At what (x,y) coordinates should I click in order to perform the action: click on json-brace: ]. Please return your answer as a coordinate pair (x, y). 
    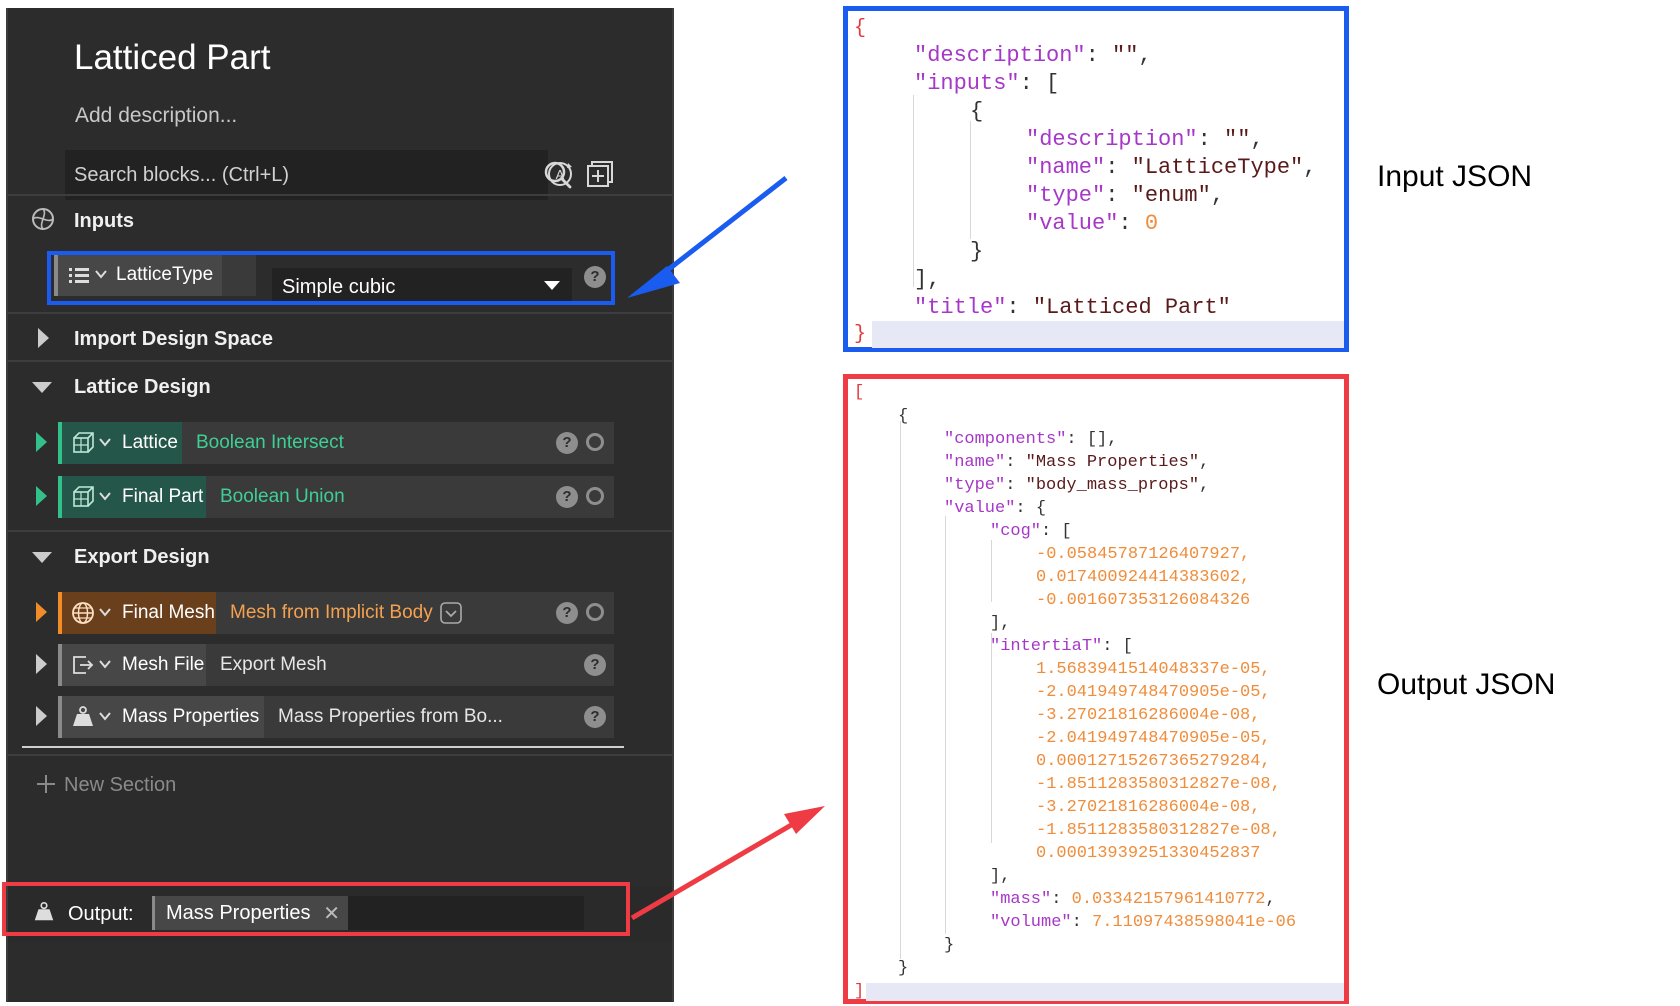
    Looking at the image, I should click on (859, 991).